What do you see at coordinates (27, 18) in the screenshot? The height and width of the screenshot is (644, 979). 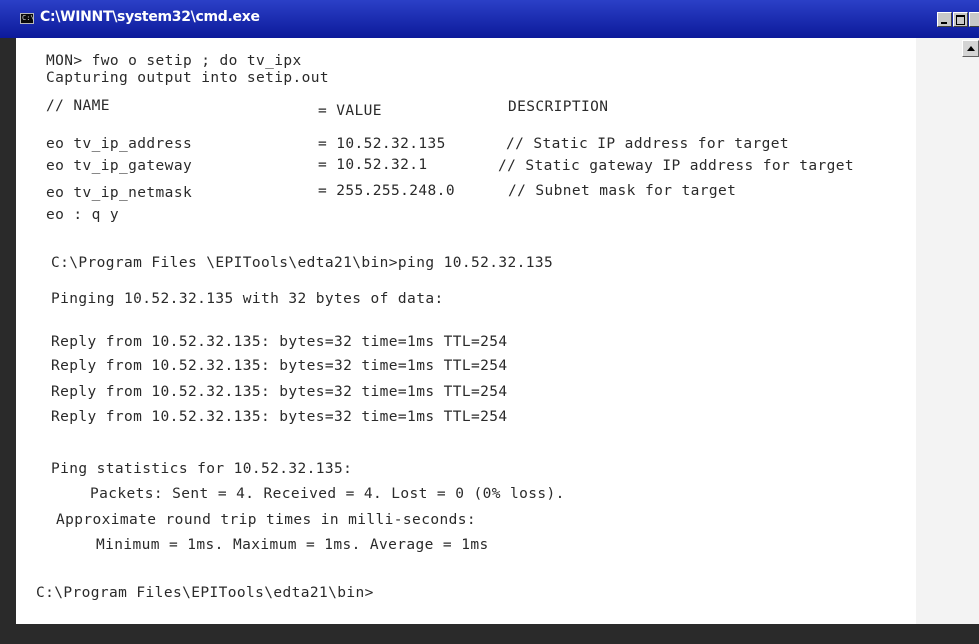 I see `console-icon: C:\` at bounding box center [27, 18].